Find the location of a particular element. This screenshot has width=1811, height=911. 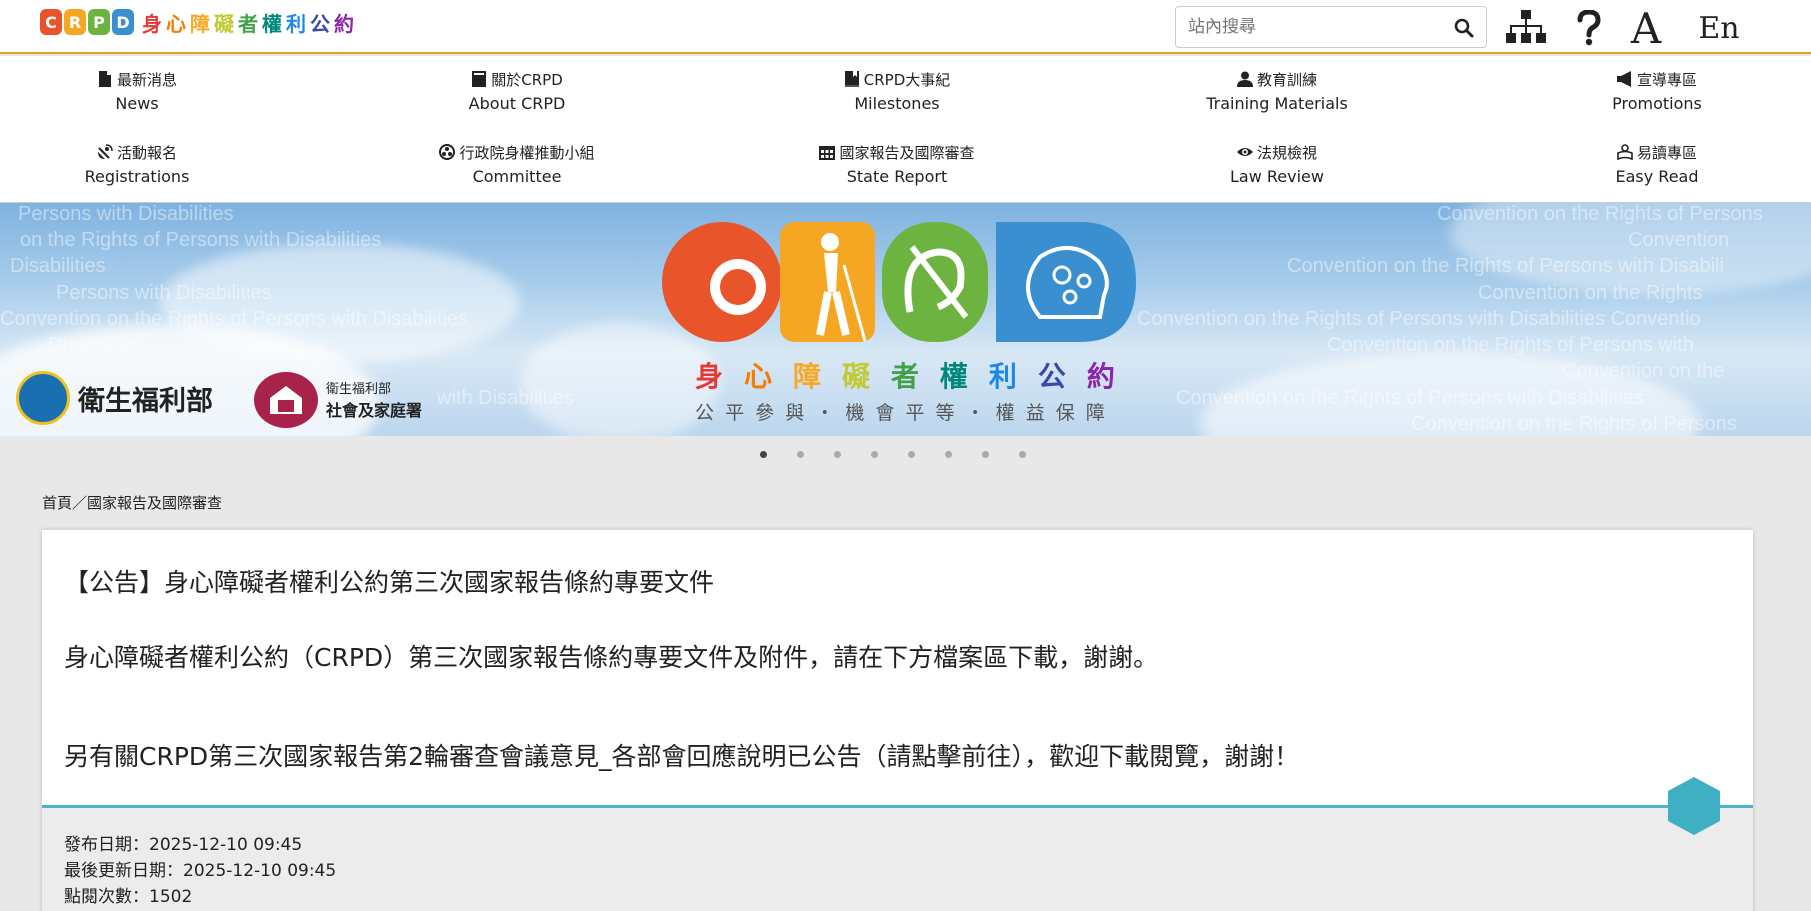

article-title: 【公告】身心障礙者權利公約第三次國家報告條約專要文件 is located at coordinates (389, 582).